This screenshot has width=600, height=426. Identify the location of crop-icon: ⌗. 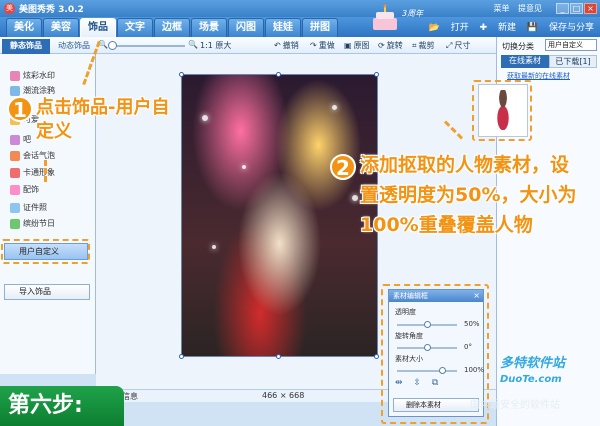
(414, 45).